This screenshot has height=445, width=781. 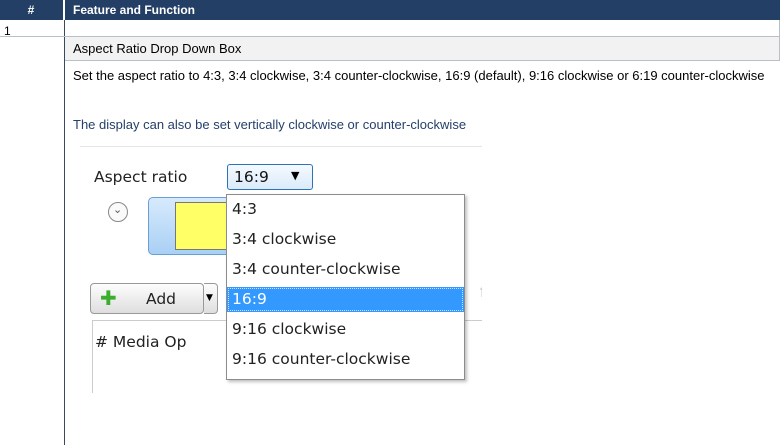 I want to click on header-number-column: #, so click(x=31, y=10).